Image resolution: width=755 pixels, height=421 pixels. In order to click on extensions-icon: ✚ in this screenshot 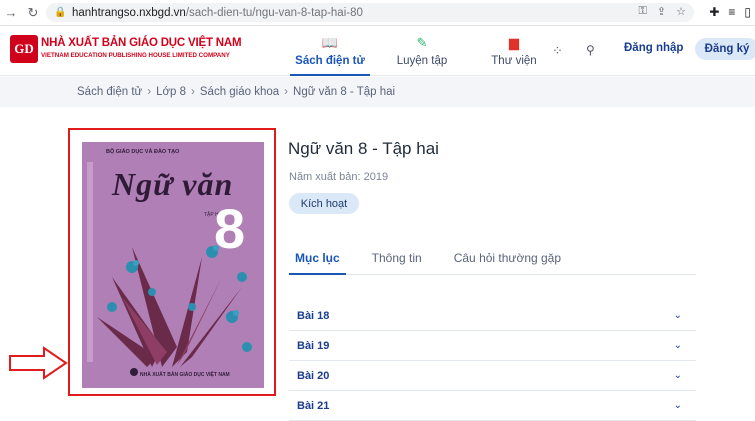, I will do `click(714, 12)`.